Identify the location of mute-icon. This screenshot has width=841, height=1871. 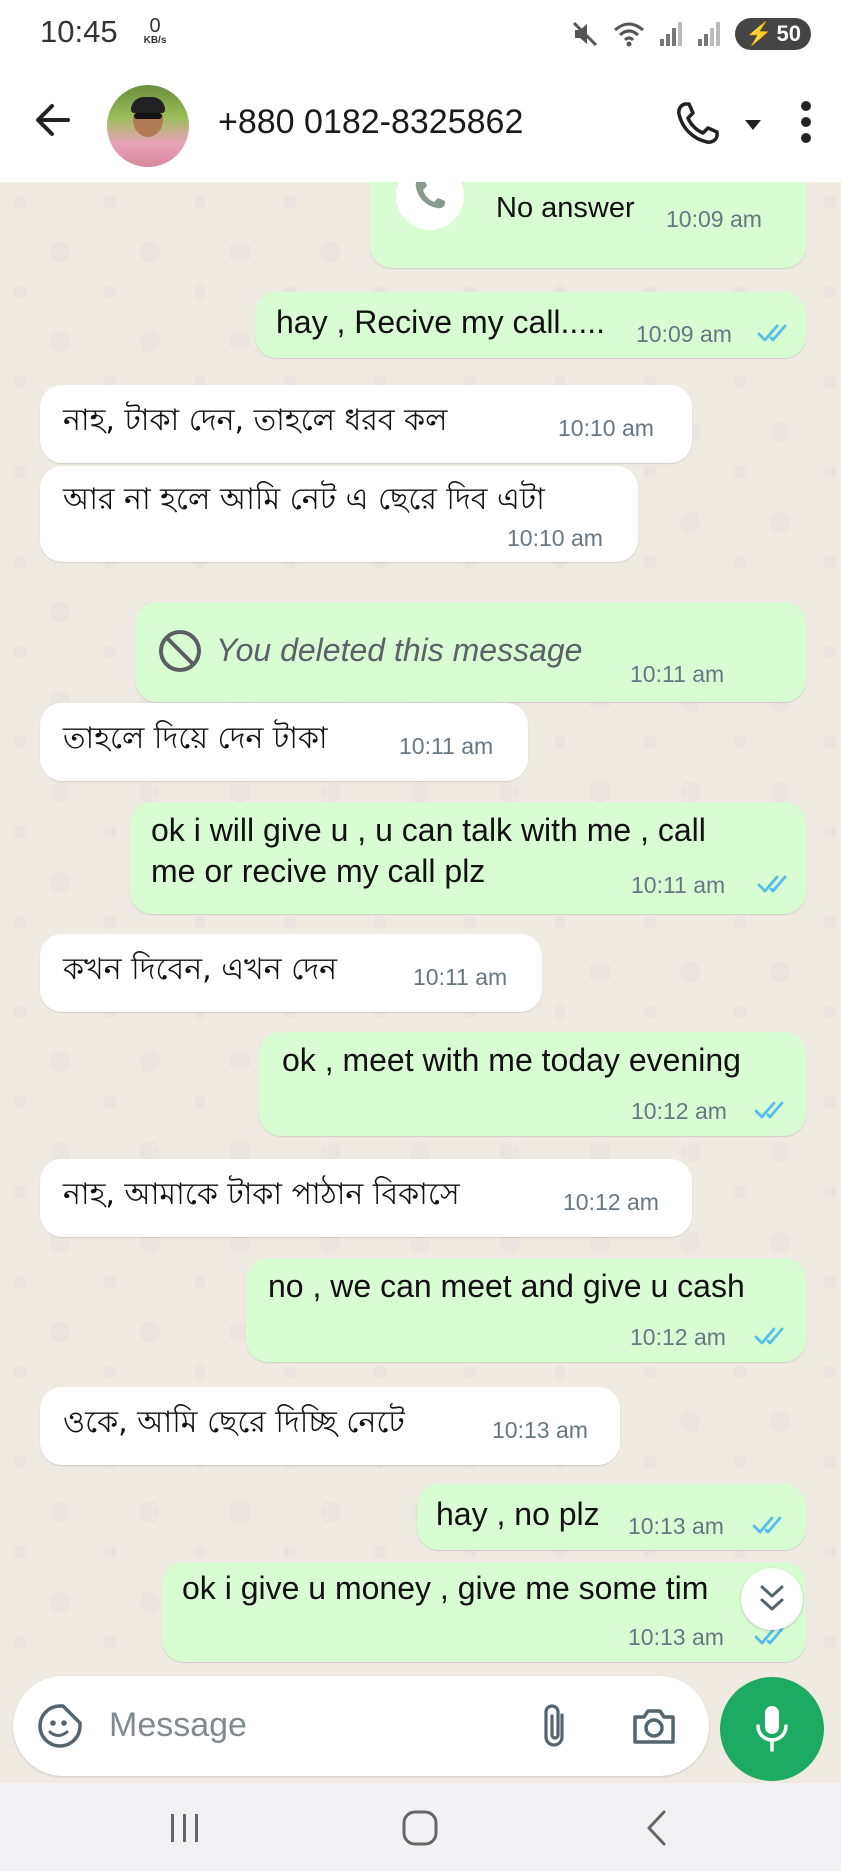
(585, 34).